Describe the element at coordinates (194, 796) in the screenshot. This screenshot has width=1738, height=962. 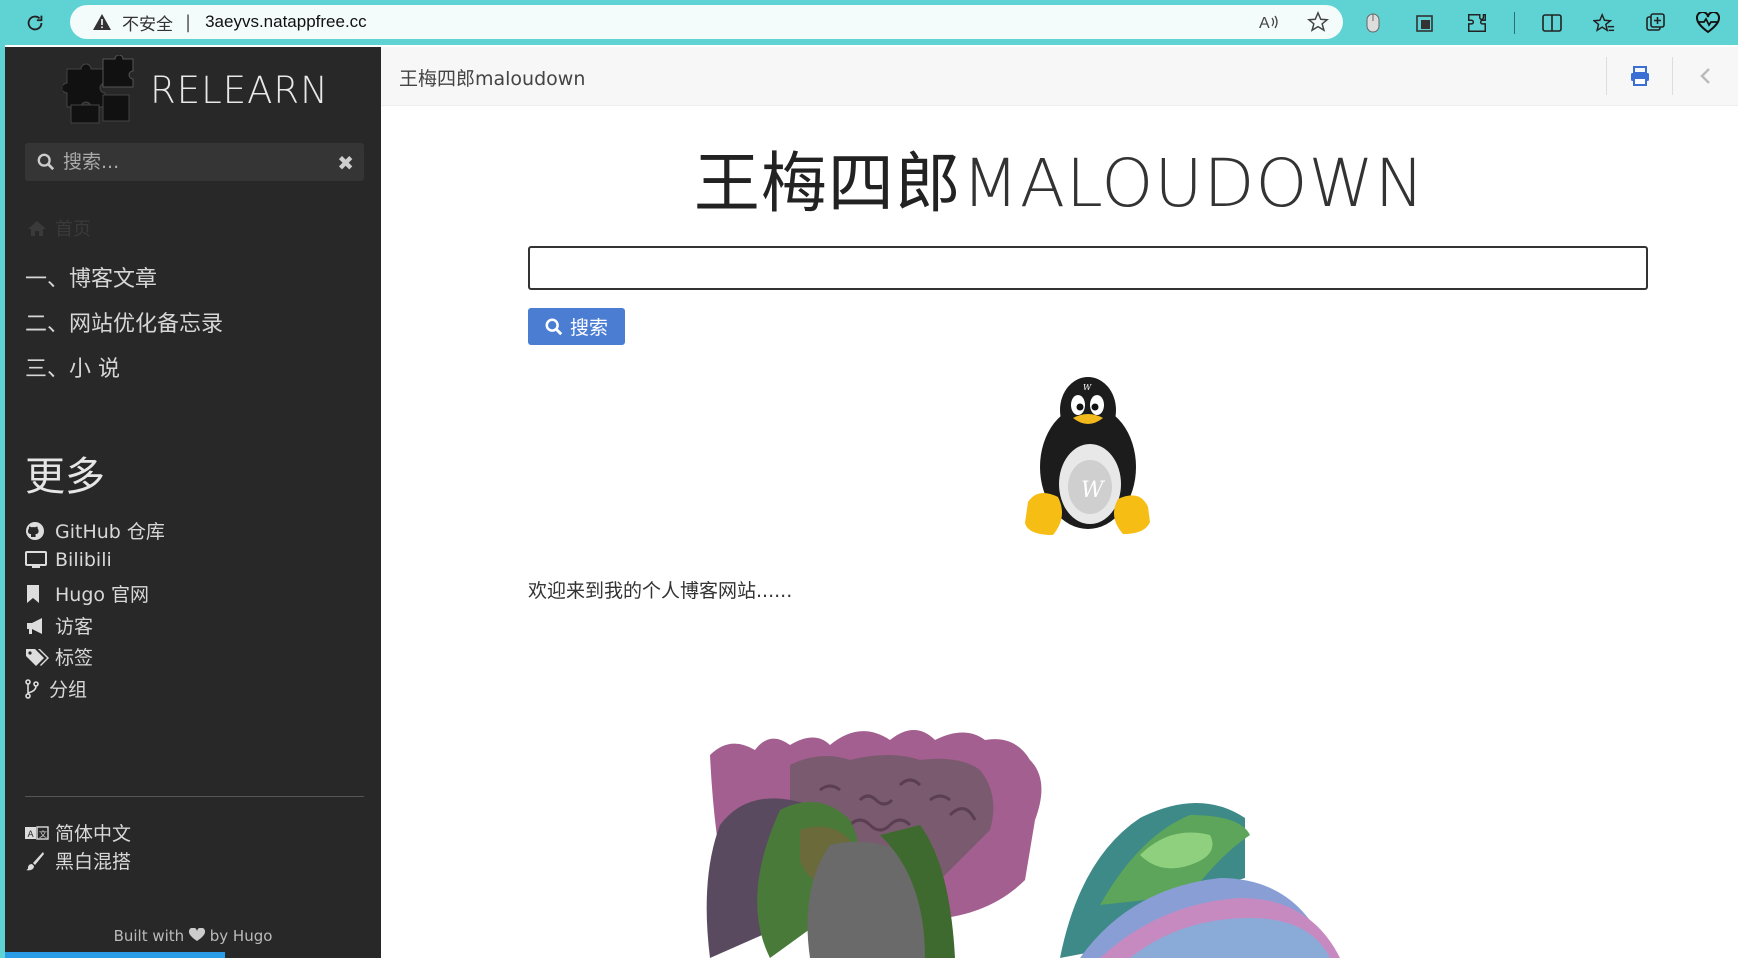
I see `sidebar-divider` at that location.